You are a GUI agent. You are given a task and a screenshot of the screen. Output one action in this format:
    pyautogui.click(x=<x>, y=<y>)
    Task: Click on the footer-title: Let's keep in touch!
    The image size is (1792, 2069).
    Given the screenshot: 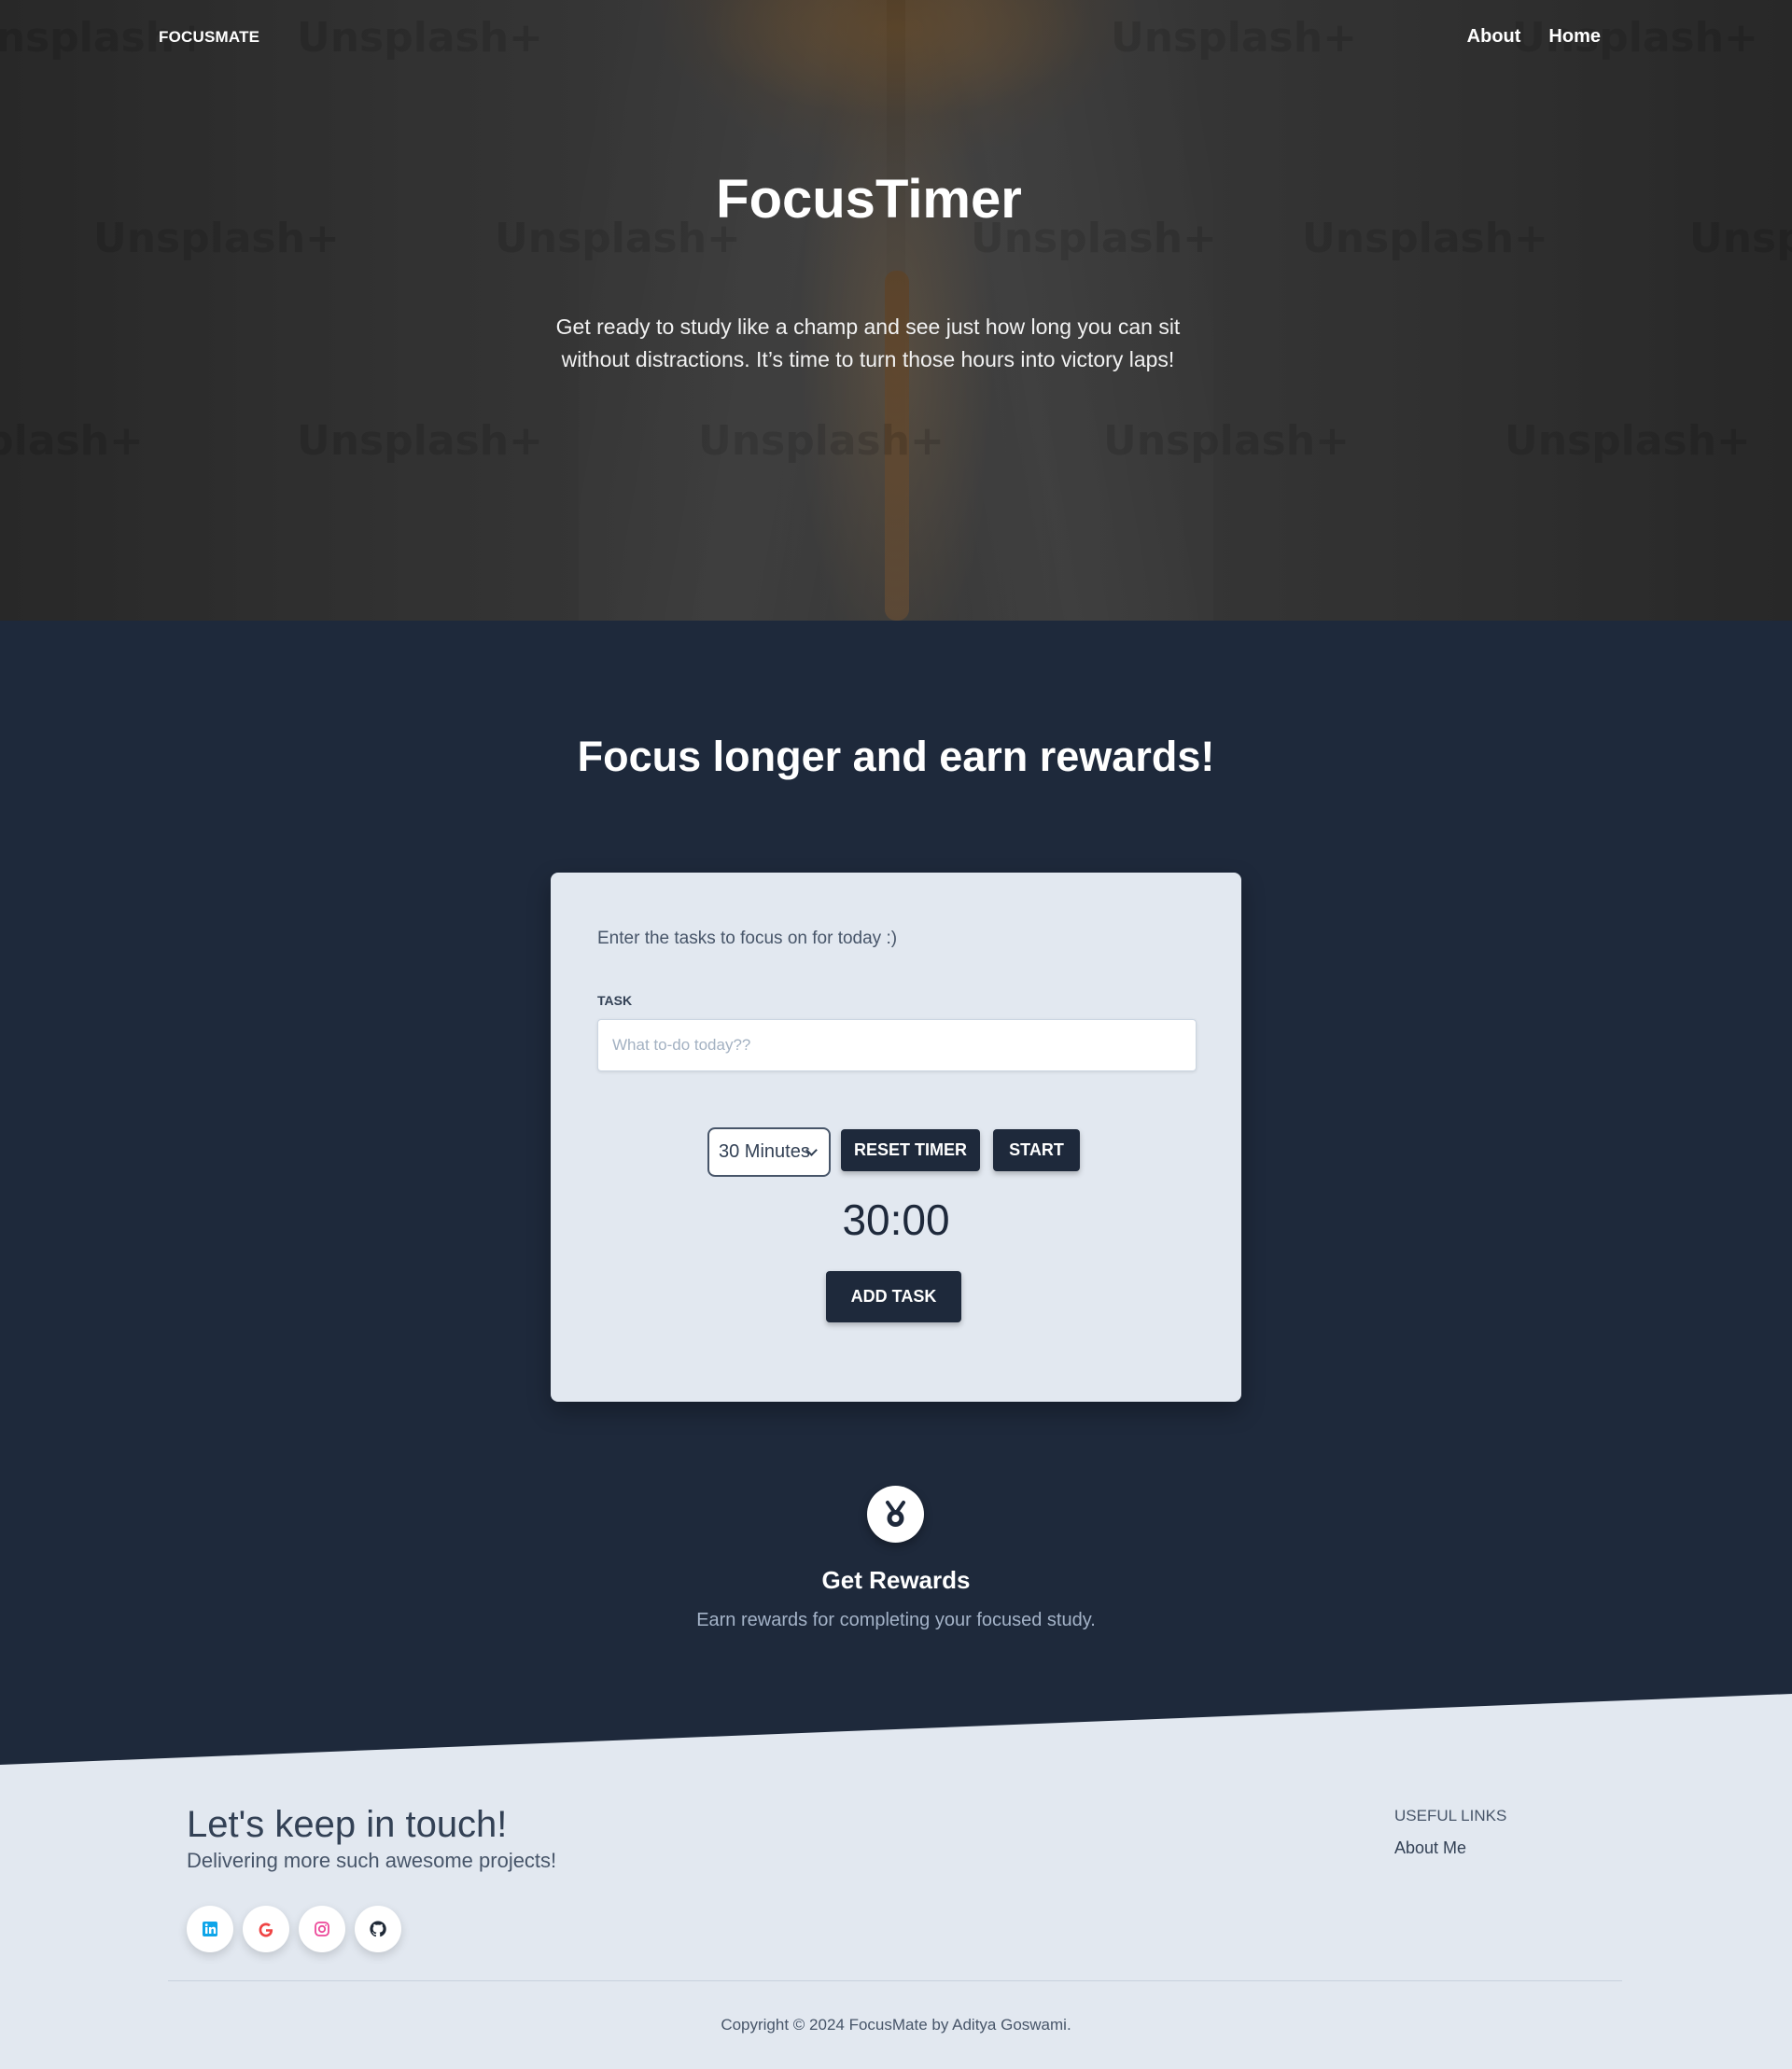 What is the action you would take?
    pyautogui.click(x=347, y=1824)
    